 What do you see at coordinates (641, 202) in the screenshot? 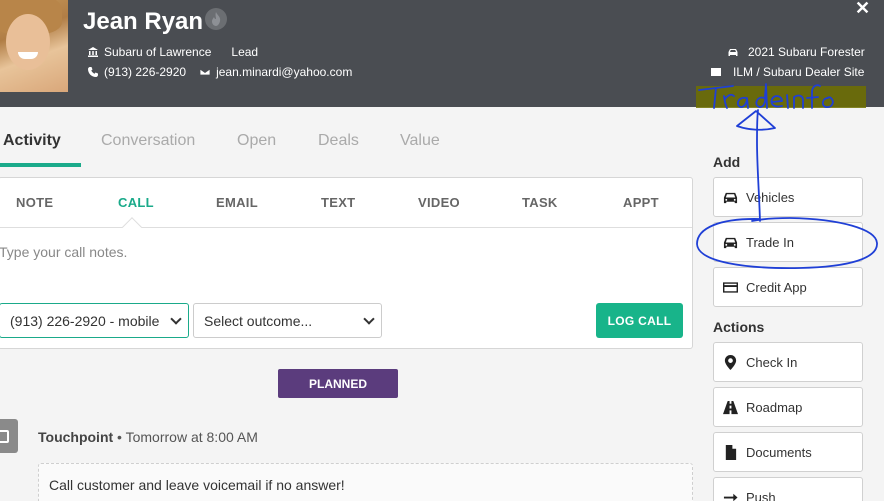
I see `subtab-appt: APPT` at bounding box center [641, 202].